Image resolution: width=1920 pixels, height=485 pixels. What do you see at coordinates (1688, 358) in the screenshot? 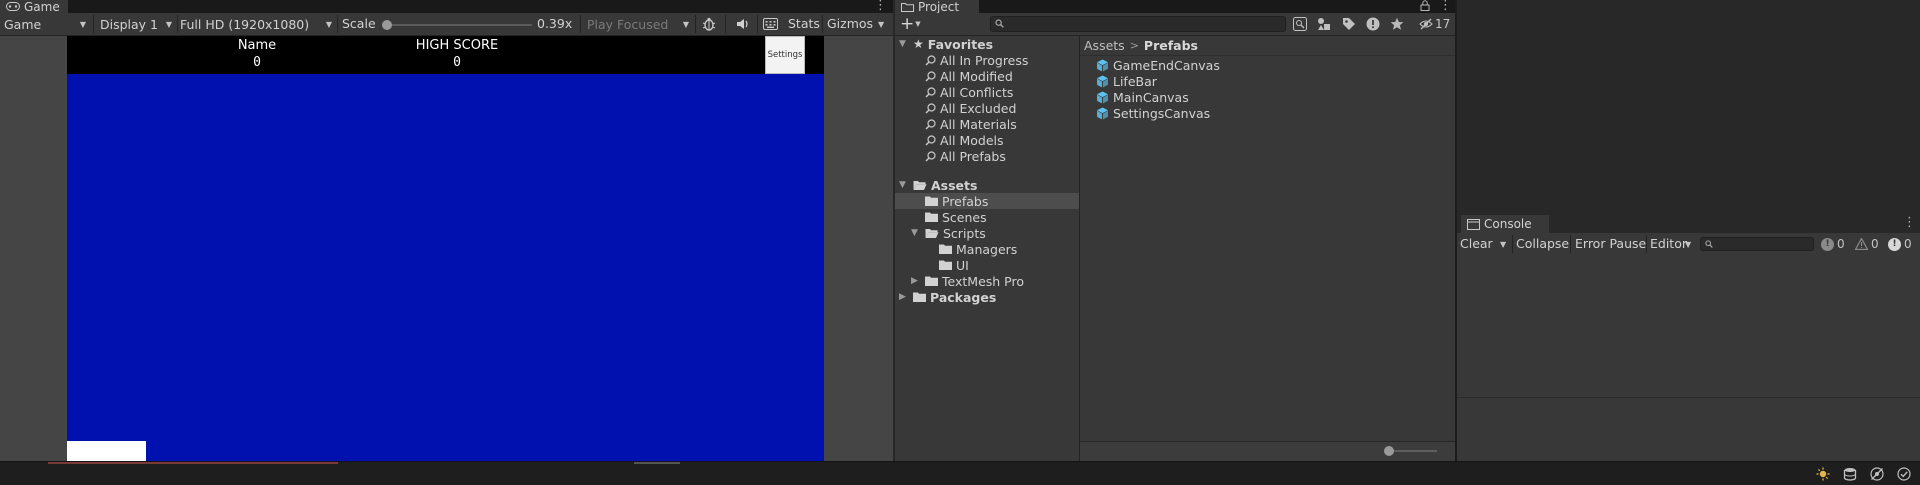
I see `console-log-area` at bounding box center [1688, 358].